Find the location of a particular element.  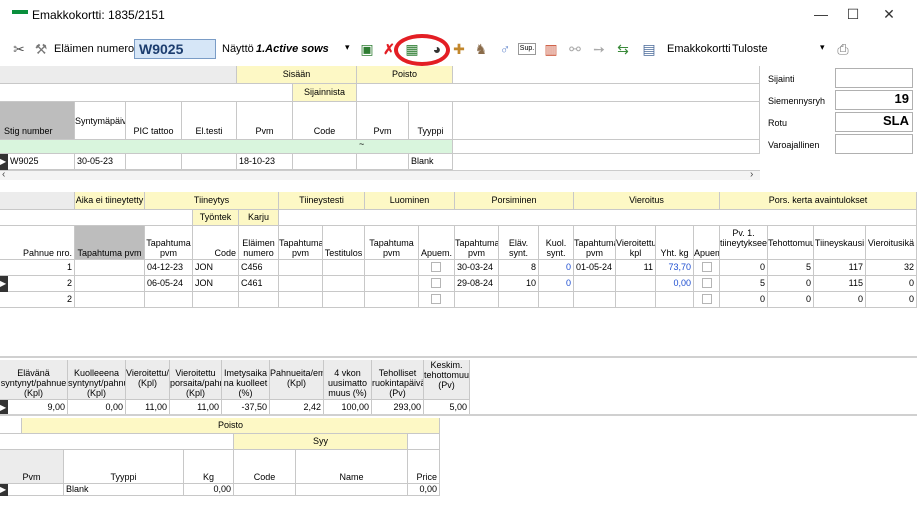

col-weaned-per-weaning: Vieroitettu/vieroitus (Kpl) is located at coordinates (148, 380).